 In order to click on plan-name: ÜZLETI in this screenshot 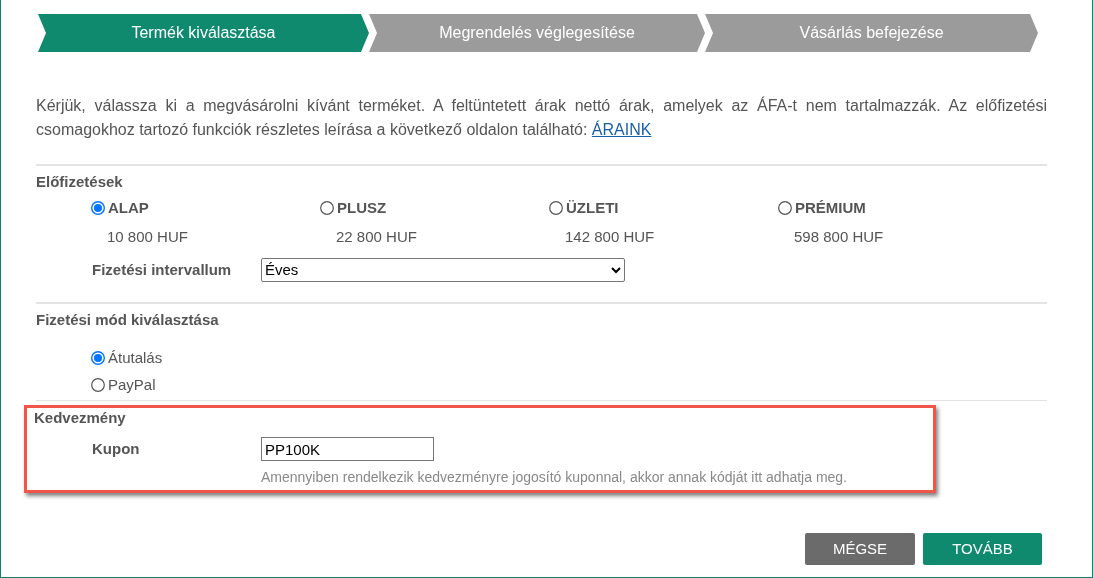, I will do `click(592, 208)`.